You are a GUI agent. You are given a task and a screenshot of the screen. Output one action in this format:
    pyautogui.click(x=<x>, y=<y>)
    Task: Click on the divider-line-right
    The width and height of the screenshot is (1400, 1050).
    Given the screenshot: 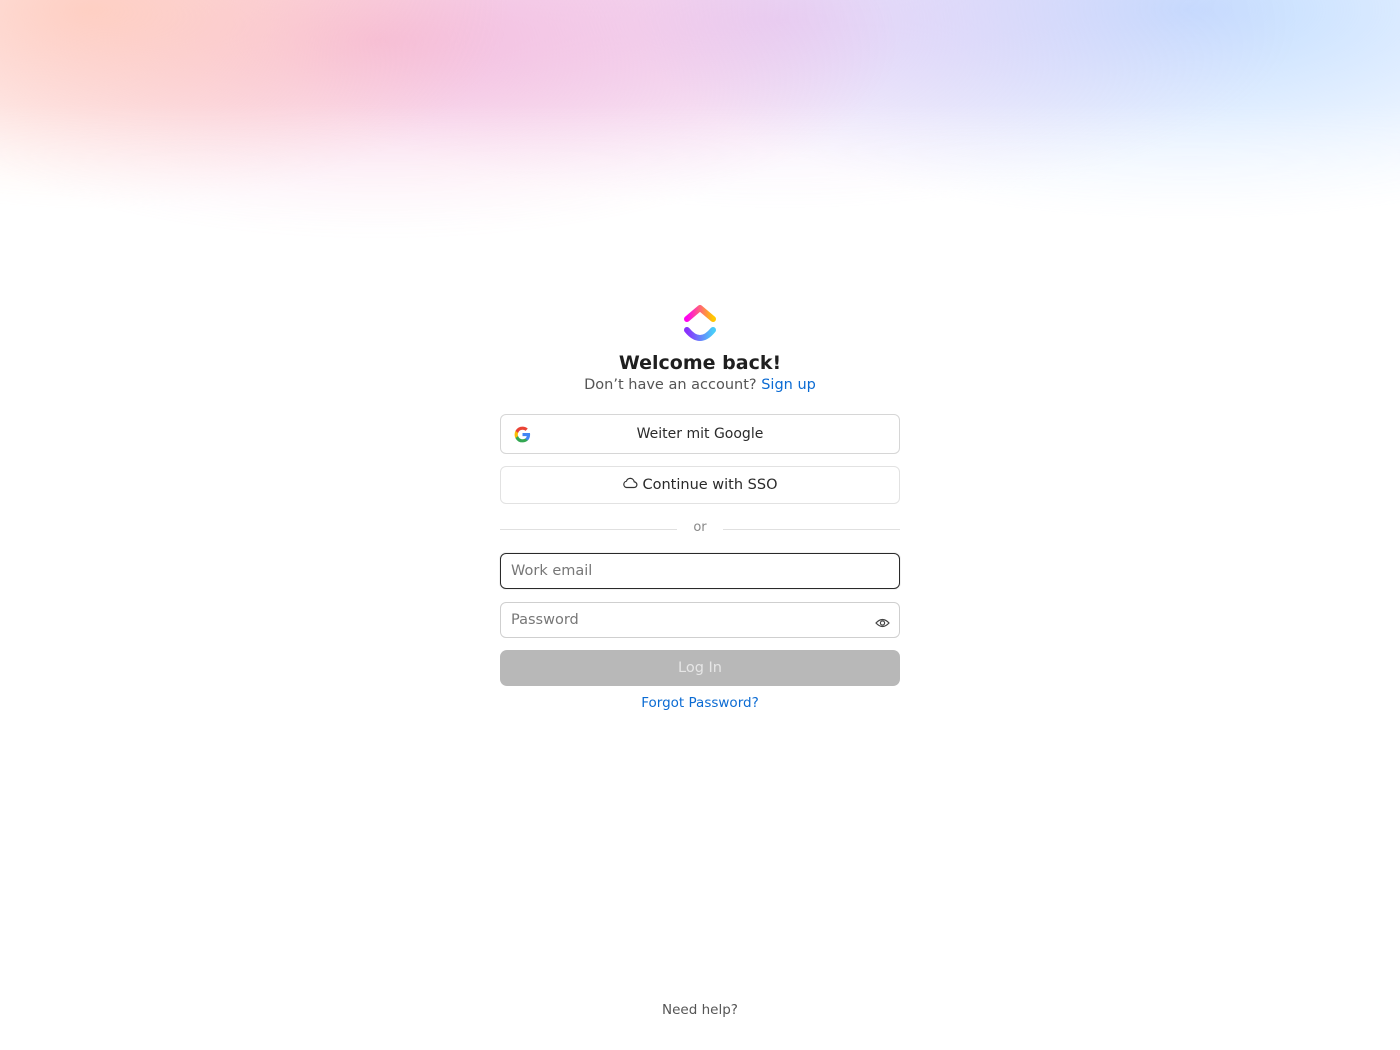 What is the action you would take?
    pyautogui.click(x=811, y=529)
    